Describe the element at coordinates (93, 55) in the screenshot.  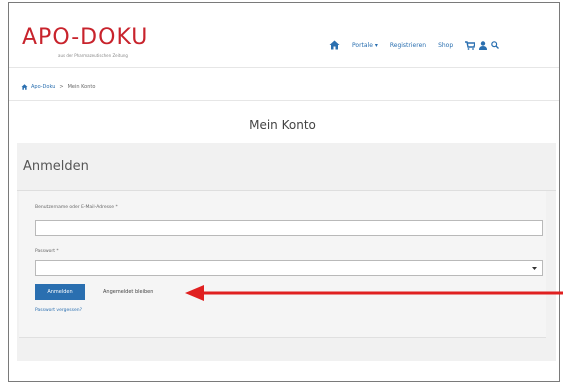
I see `logo-subtitle: aus der Pharmazeutischen Zeitung` at that location.